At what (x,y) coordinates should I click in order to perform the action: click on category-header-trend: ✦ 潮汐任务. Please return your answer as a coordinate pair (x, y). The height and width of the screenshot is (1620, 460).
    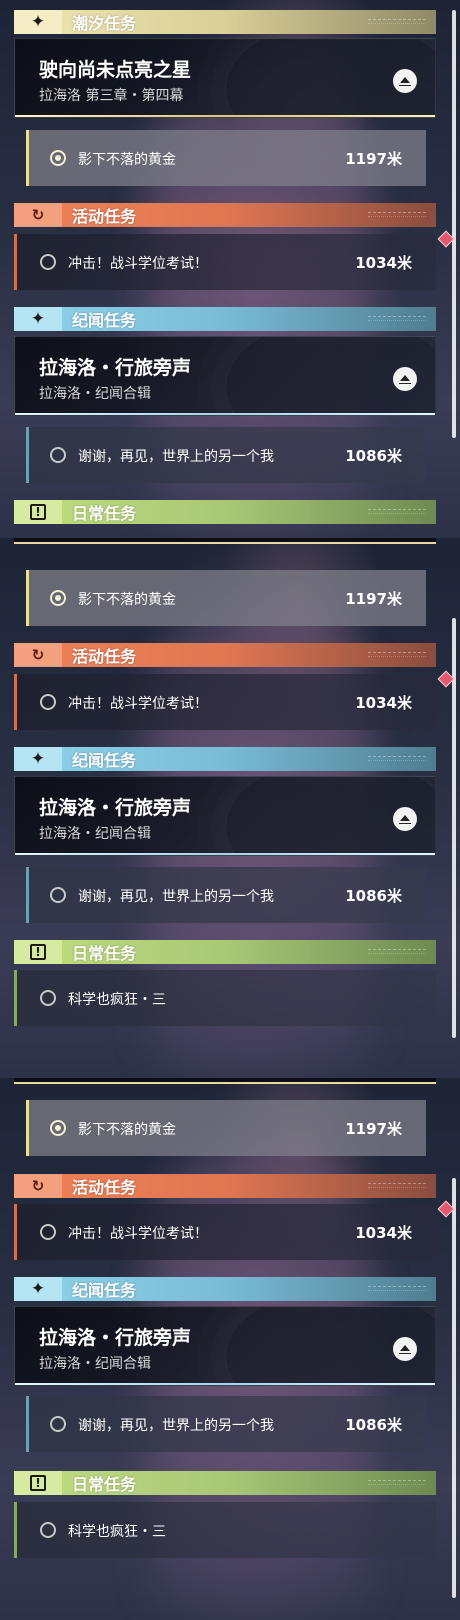
    Looking at the image, I should click on (225, 22).